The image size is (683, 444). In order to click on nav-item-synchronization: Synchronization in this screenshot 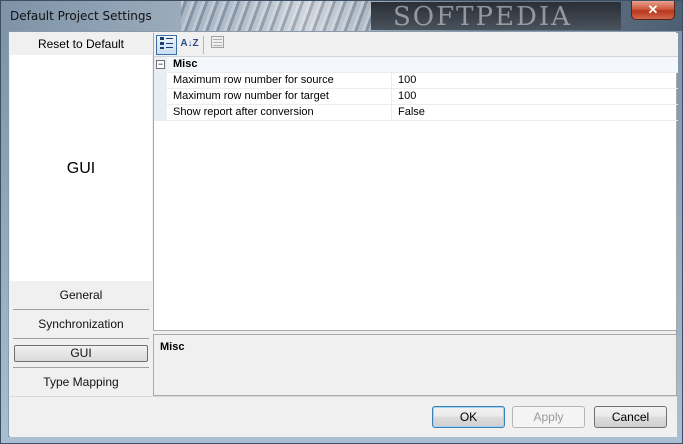, I will do `click(81, 324)`.